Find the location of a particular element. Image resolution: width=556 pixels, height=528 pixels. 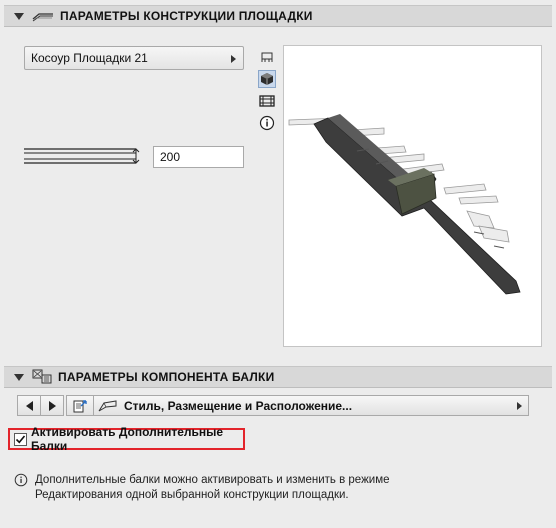

checkbox-label: Активировать Дополнительные Балки is located at coordinates (127, 439).